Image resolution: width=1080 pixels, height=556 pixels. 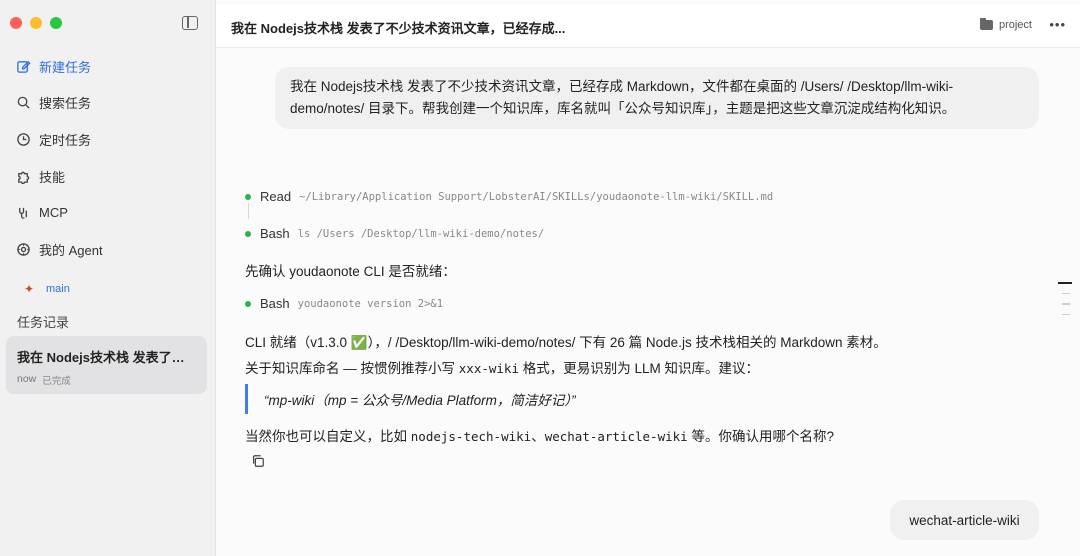 I want to click on puzzle-icon, so click(x=23, y=176).